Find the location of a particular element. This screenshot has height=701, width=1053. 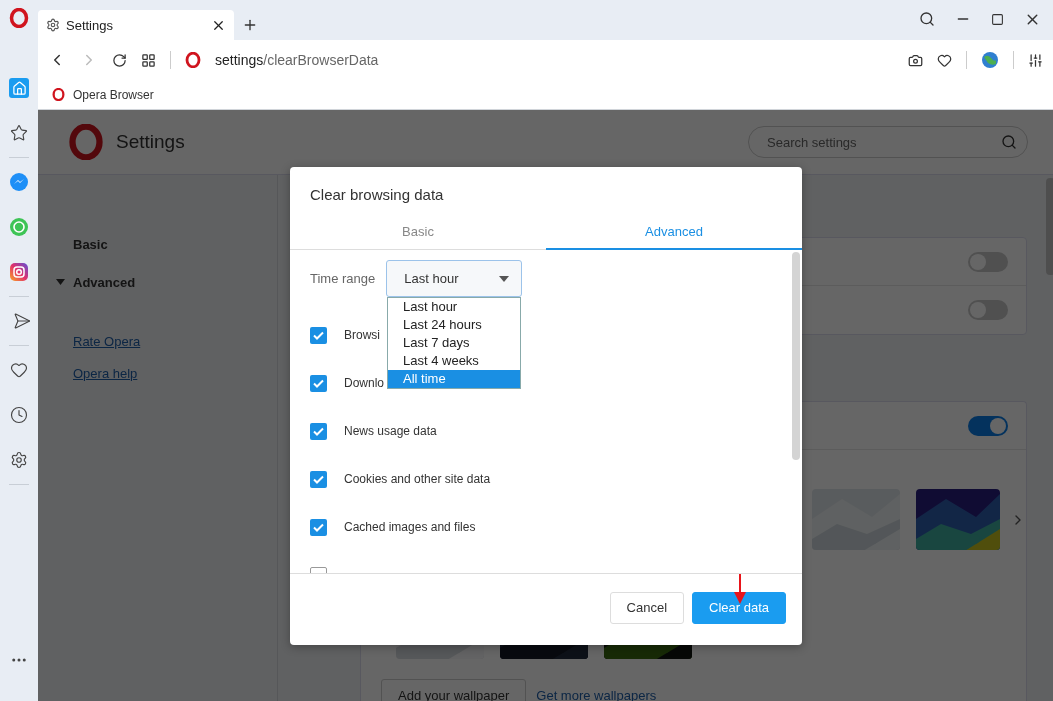

toggle-switch is located at coordinates (988, 425).